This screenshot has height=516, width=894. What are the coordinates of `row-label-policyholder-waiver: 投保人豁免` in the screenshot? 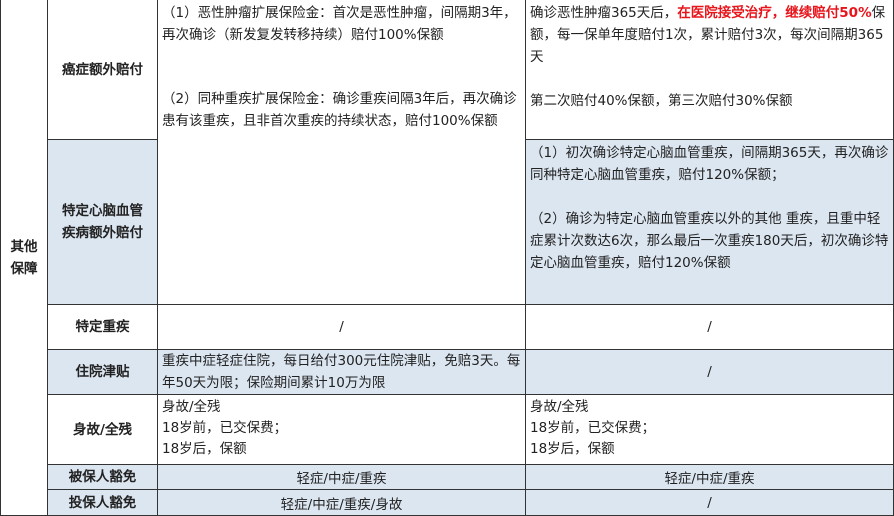 It's located at (103, 503).